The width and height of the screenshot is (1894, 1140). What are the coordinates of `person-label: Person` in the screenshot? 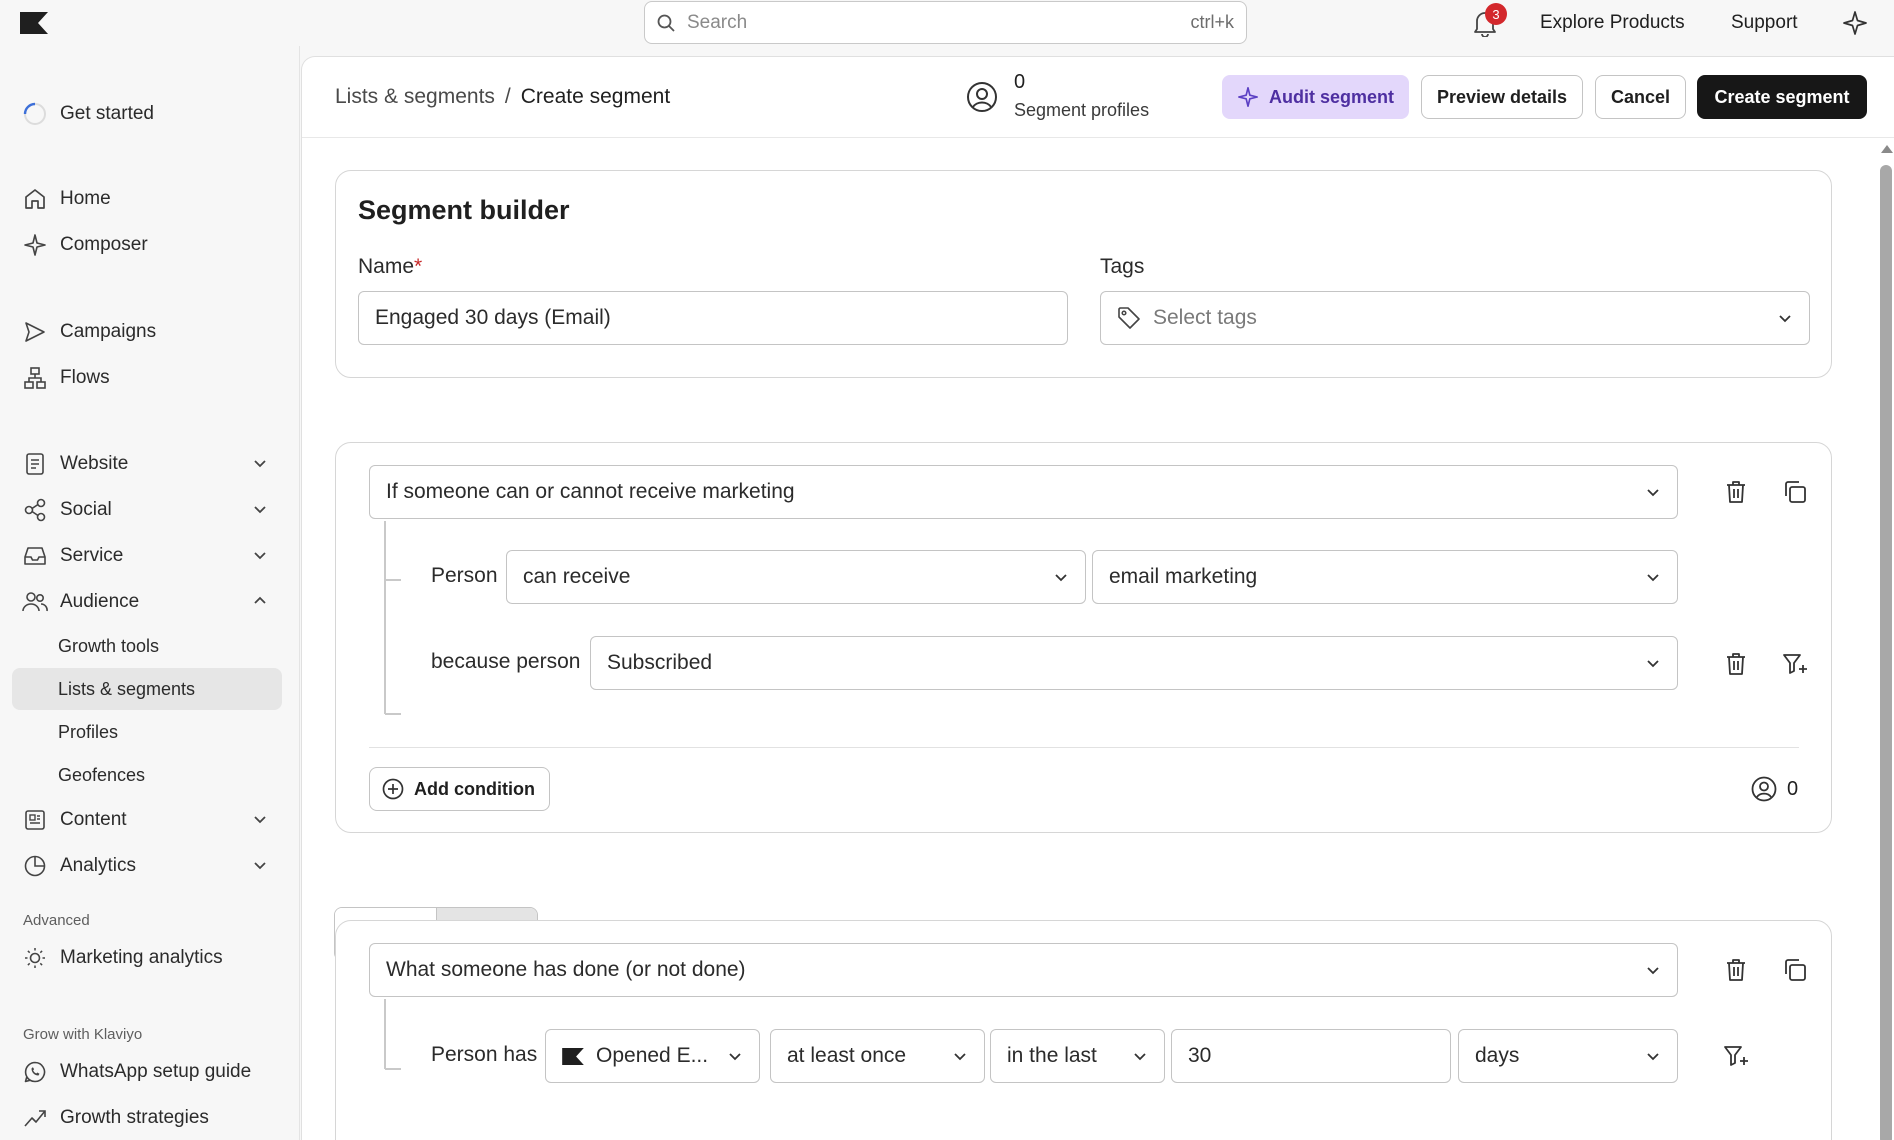 It's located at (464, 575).